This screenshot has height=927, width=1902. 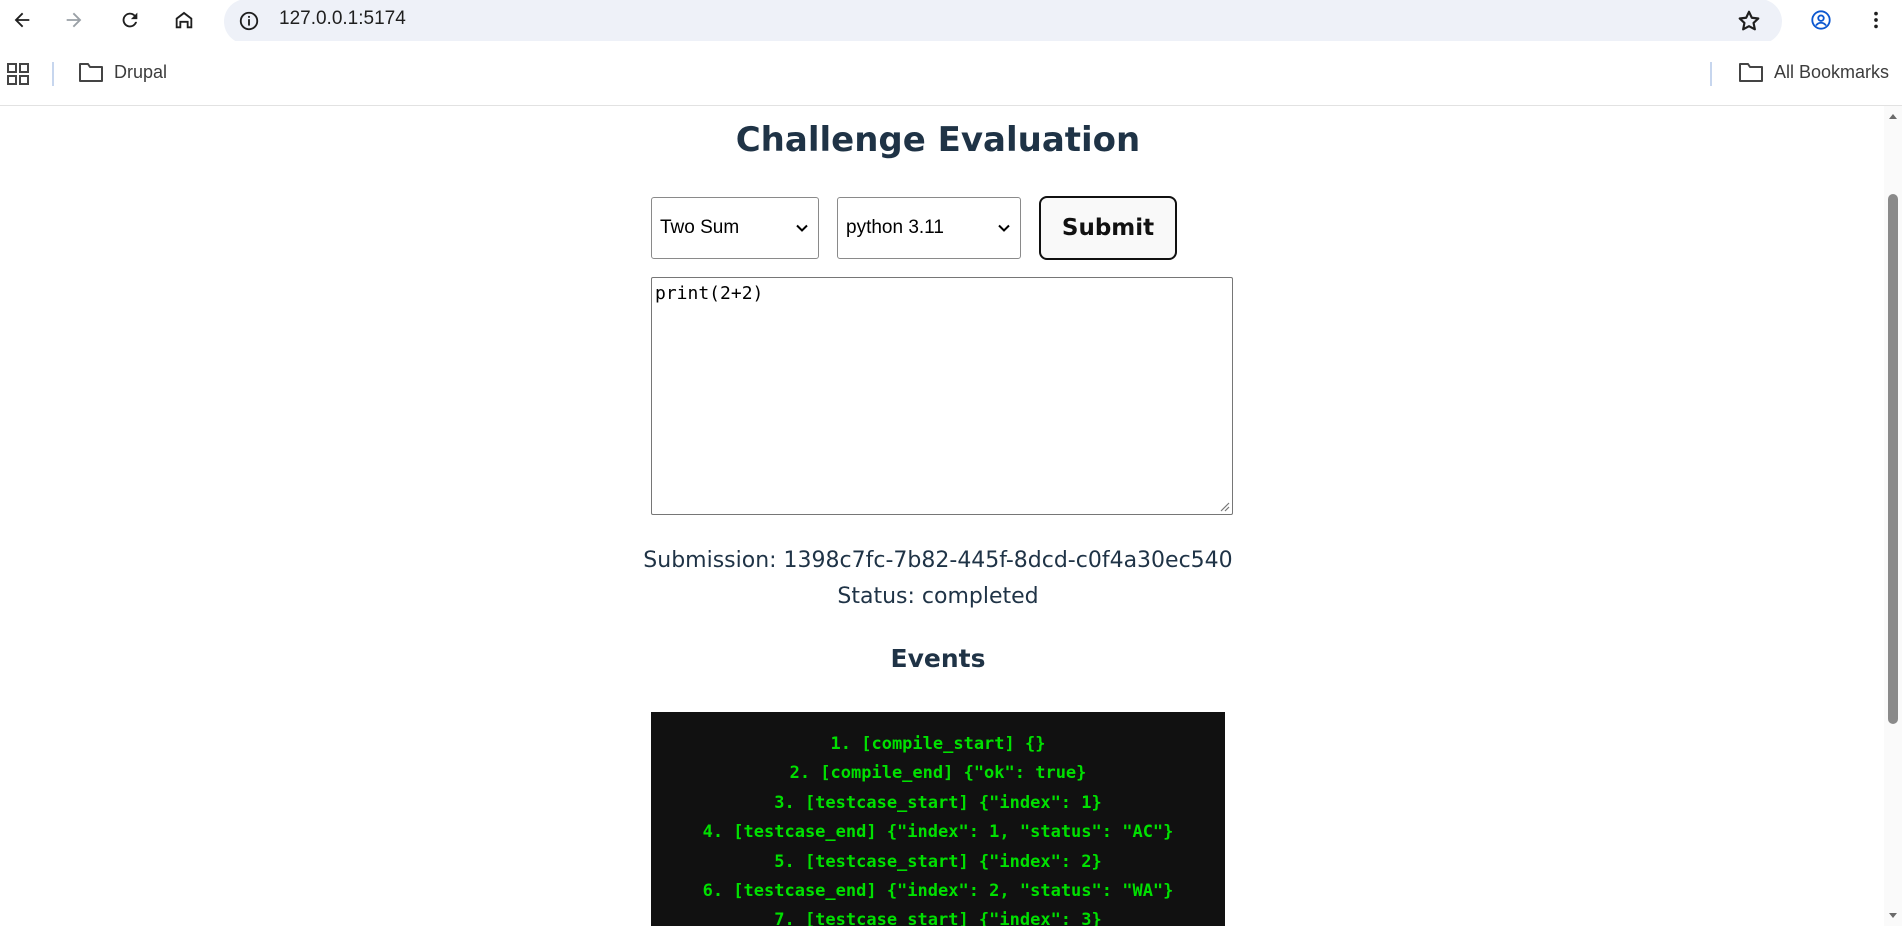 I want to click on apps-grid-icon, so click(x=18, y=74).